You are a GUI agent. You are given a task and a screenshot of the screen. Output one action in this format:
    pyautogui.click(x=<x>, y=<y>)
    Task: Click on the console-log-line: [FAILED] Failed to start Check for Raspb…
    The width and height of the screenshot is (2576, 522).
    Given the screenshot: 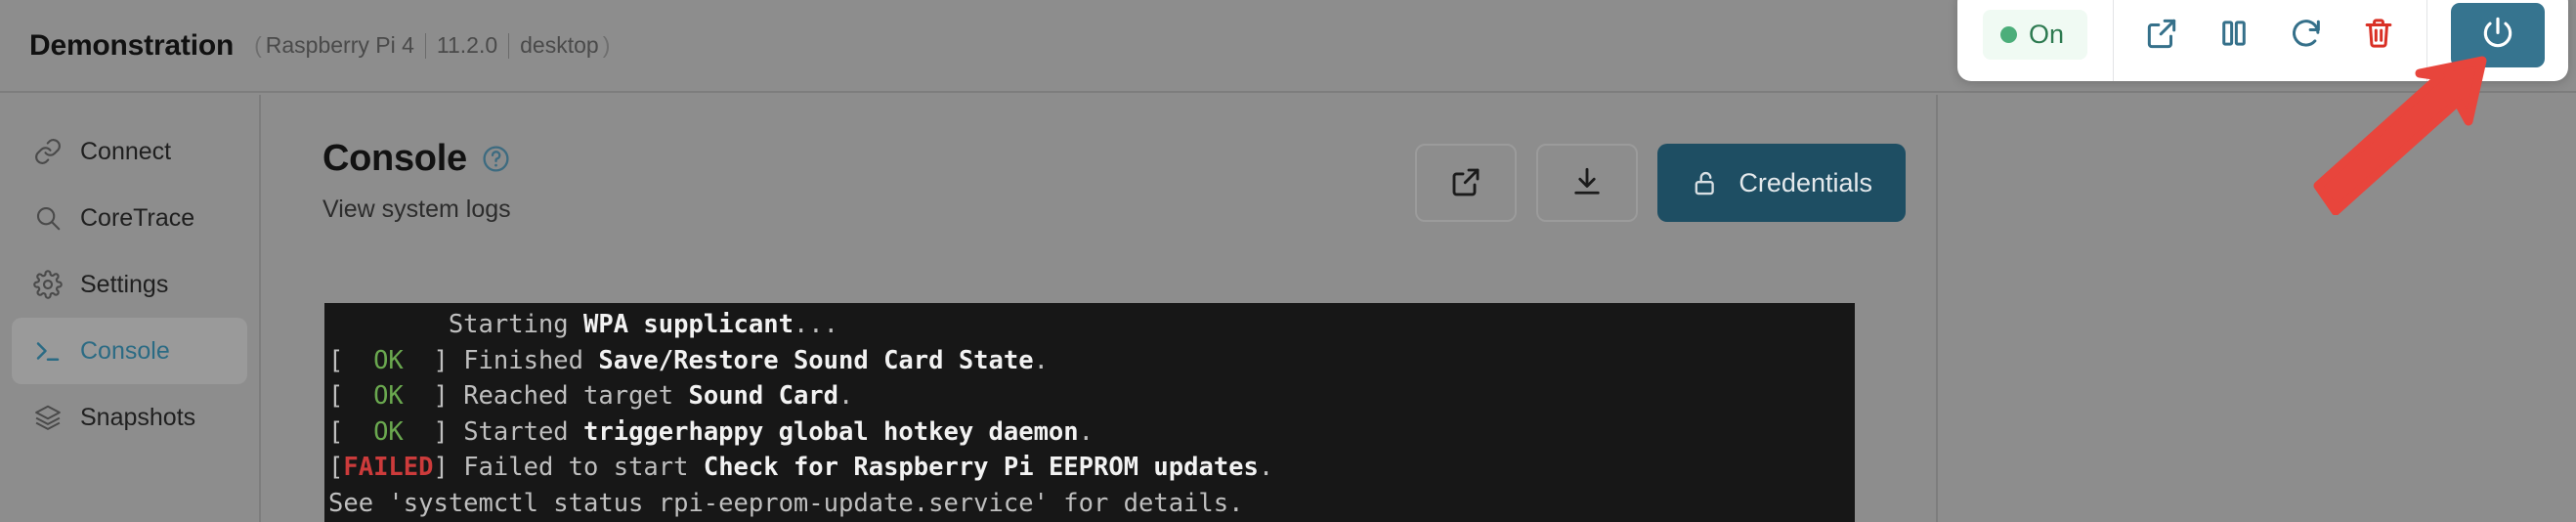 What is the action you would take?
    pyautogui.click(x=801, y=467)
    